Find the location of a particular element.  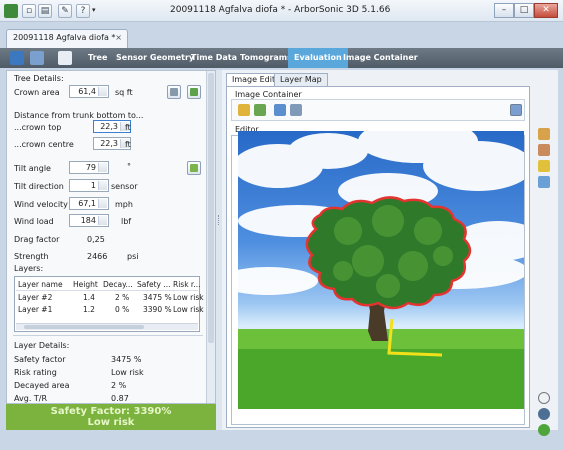

calculator-icon is located at coordinates (174, 92).